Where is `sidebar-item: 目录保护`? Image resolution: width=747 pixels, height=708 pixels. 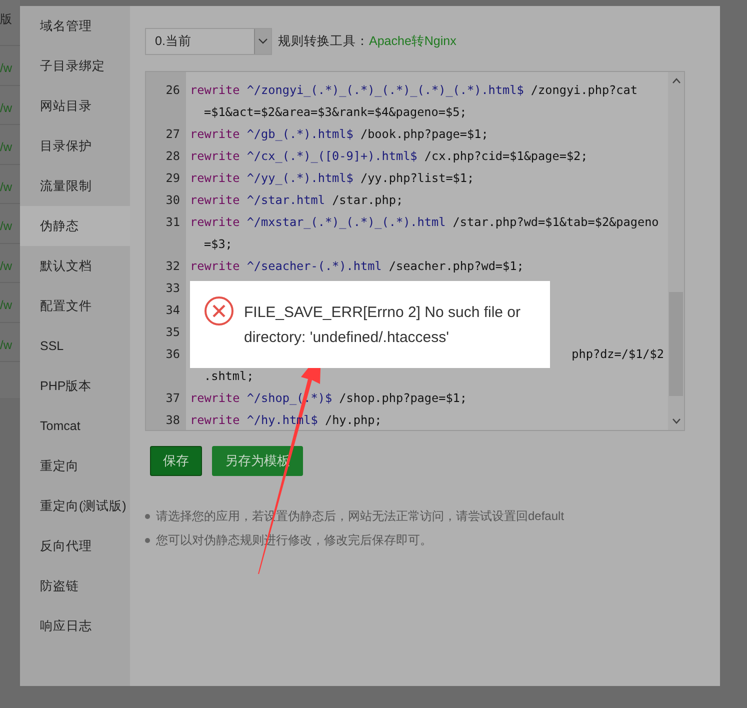
sidebar-item: 目录保护 is located at coordinates (75, 146).